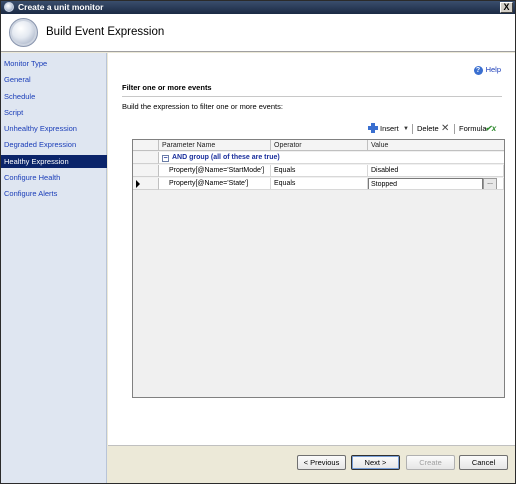 Image resolution: width=516 pixels, height=484 pixels. I want to click on delete-button: Delete, so click(428, 129).